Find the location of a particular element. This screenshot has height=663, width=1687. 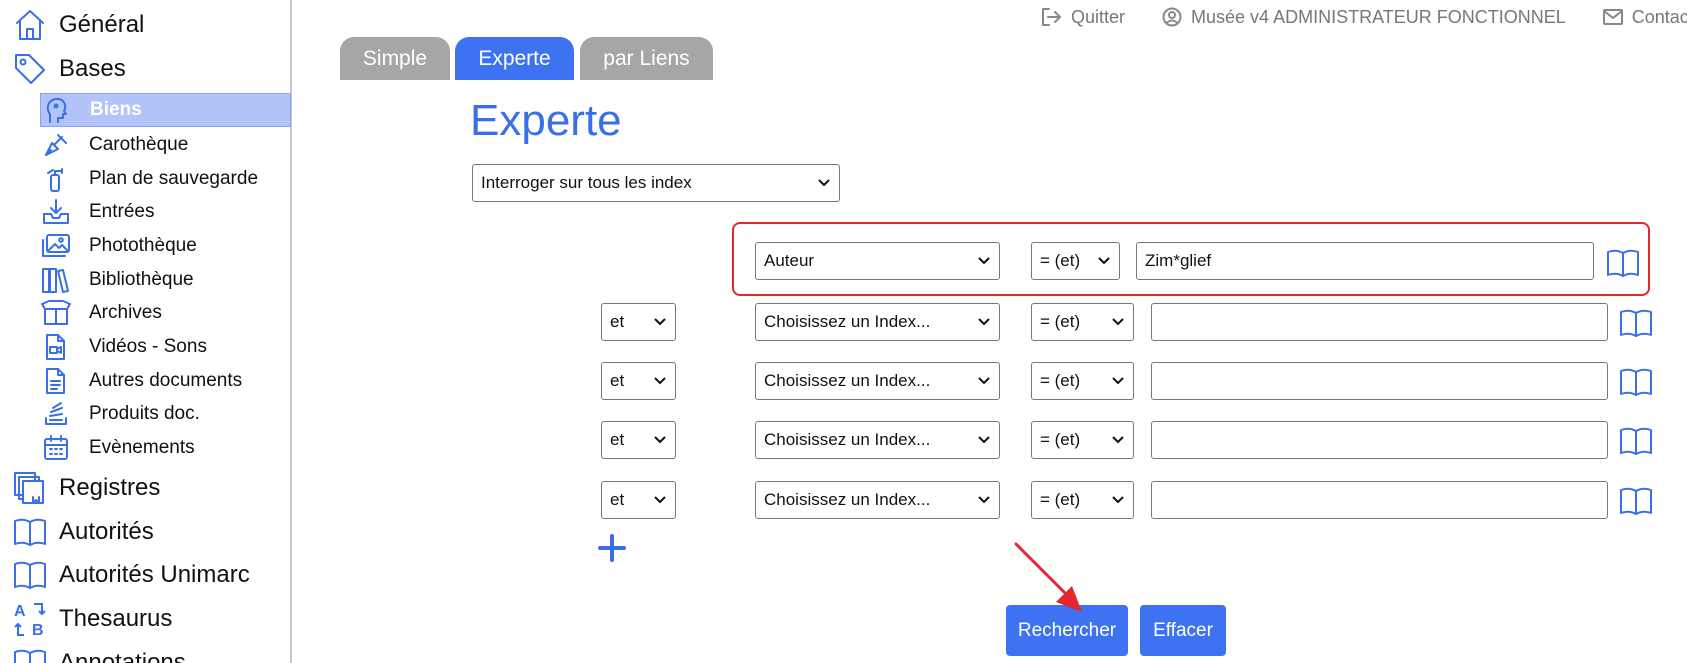

user-menu: Musée v4 ADMINISTRATEUR FONCTIONNEL is located at coordinates (1364, 17).